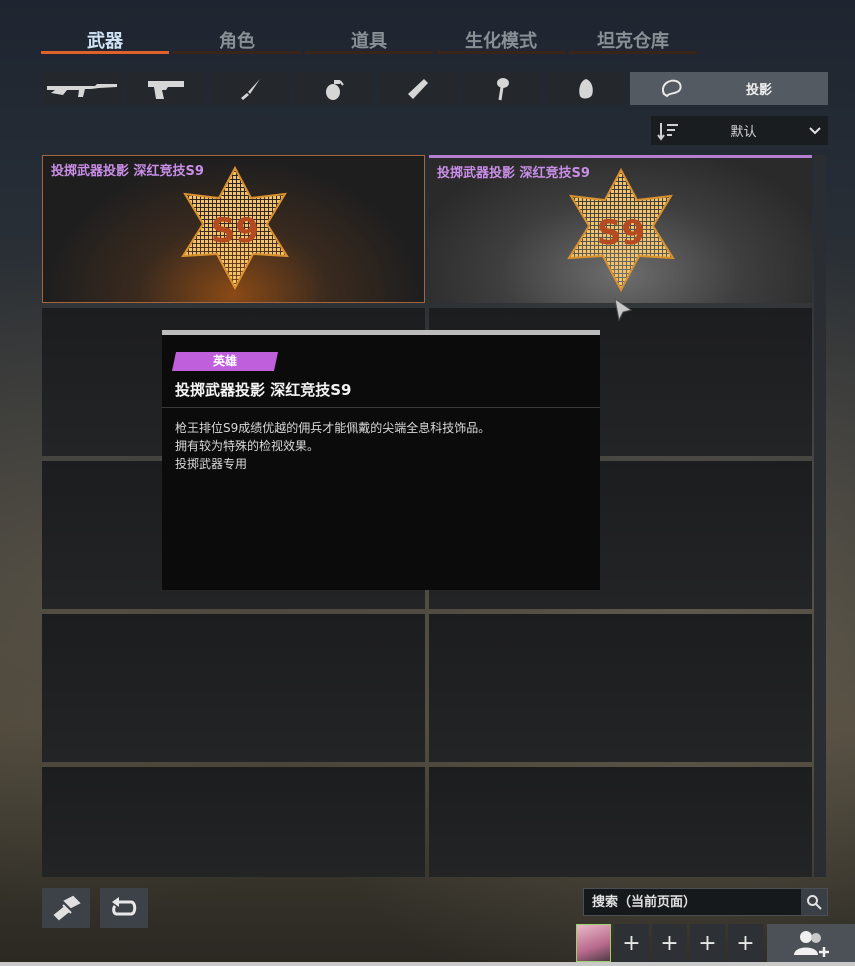 The image size is (855, 966). I want to click on pendant-icon, so click(503, 88).